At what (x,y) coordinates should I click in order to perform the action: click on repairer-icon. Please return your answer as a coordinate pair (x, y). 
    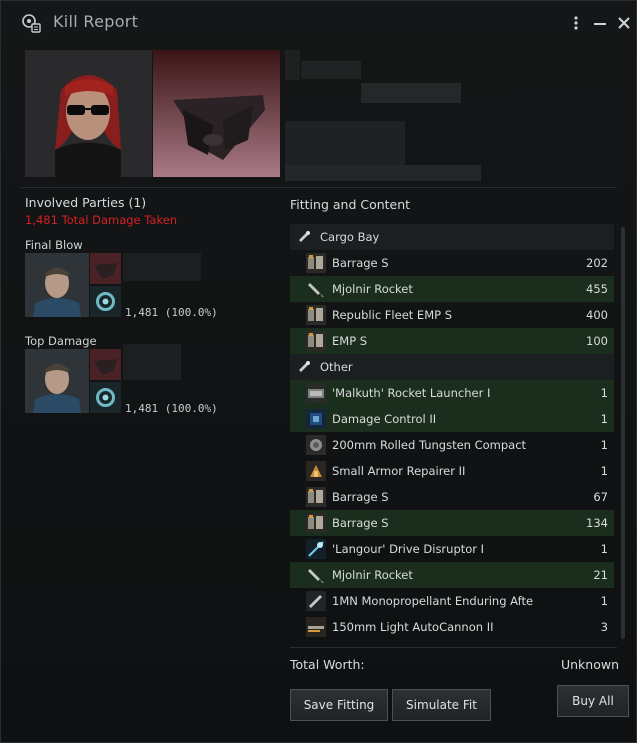
    Looking at the image, I should click on (316, 471).